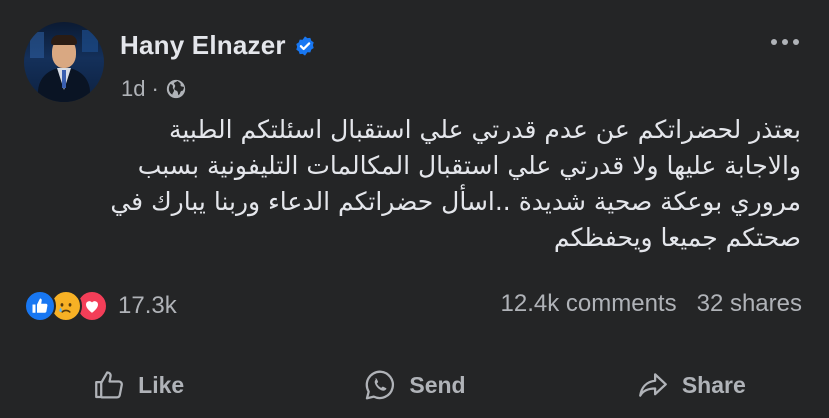  I want to click on engagement-stats: 12.4k comments 32 shares, so click(651, 304).